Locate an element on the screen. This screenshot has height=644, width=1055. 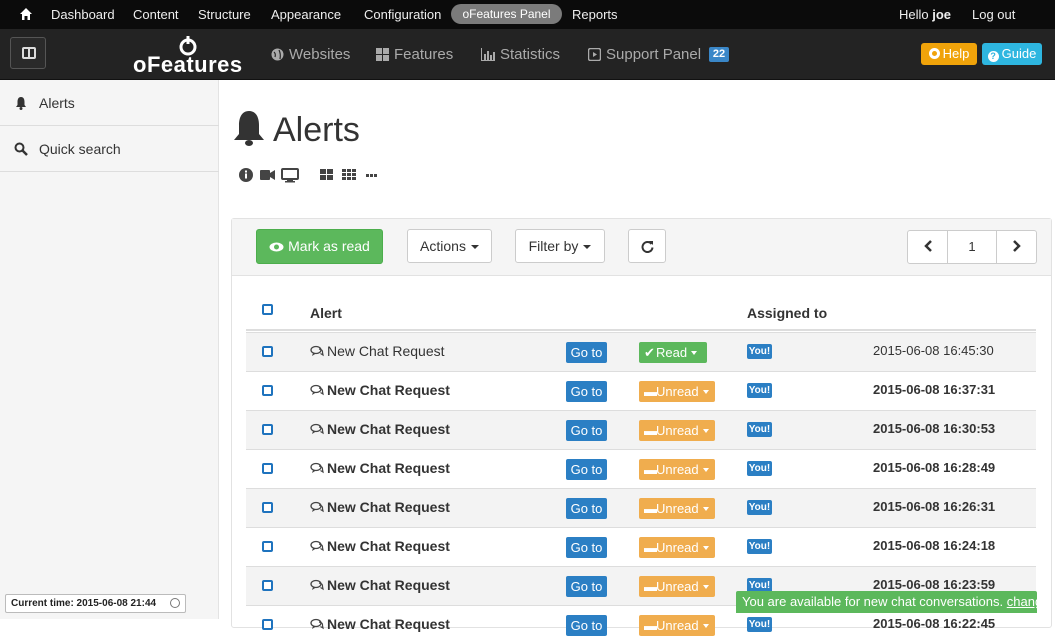
bell-icon is located at coordinates (21, 103).